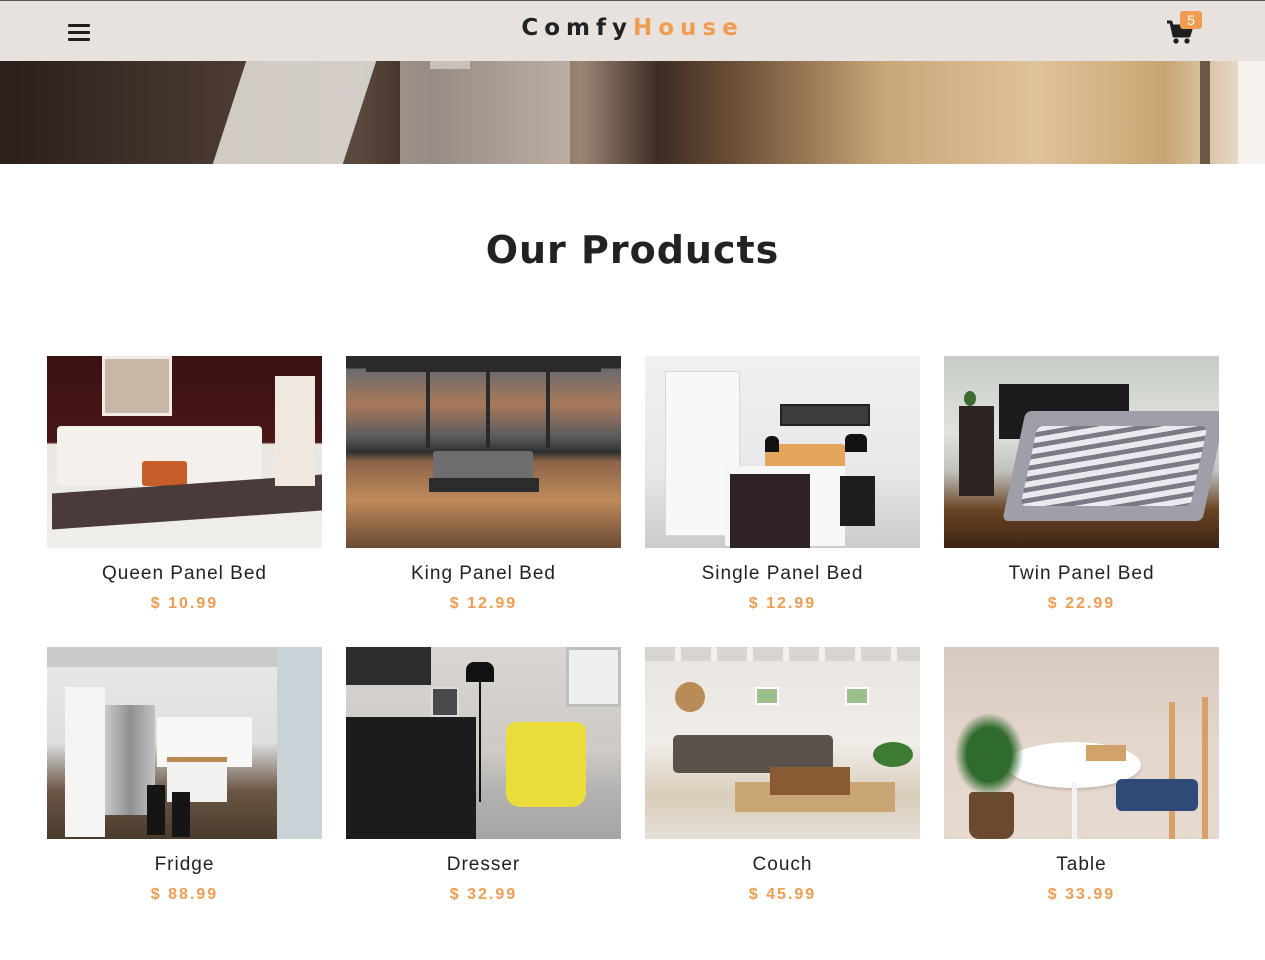 The width and height of the screenshot is (1265, 960). I want to click on product-name: Twin Panel Bed, so click(1081, 573).